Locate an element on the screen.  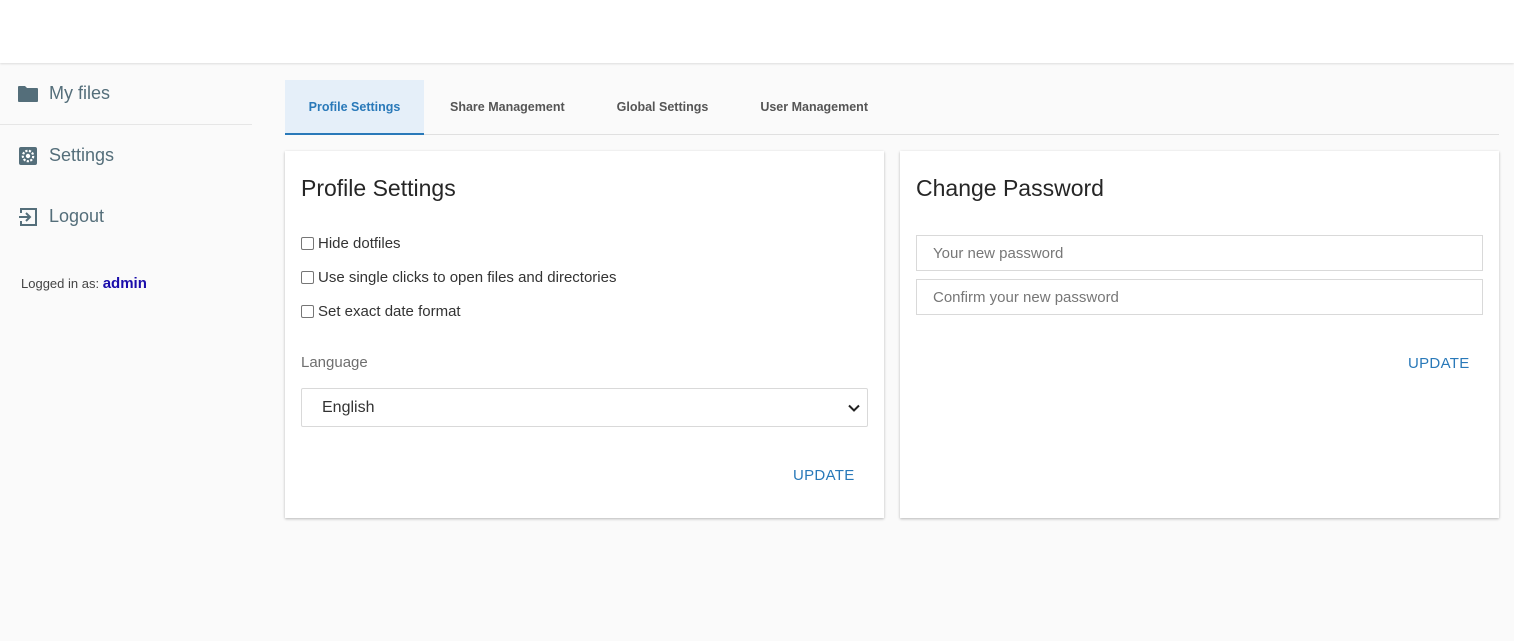
tab-profile-settings: Profile Settings is located at coordinates (354, 107).